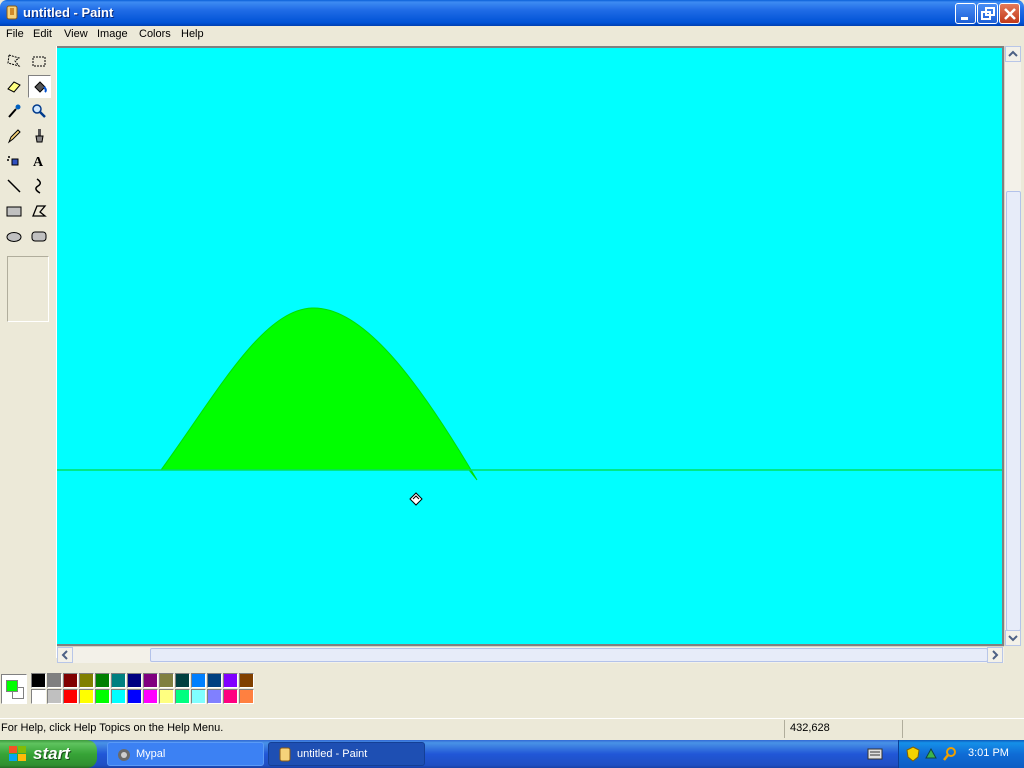 This screenshot has height=768, width=1024. I want to click on taskbar-item-label: untitled - Paint, so click(332, 754).